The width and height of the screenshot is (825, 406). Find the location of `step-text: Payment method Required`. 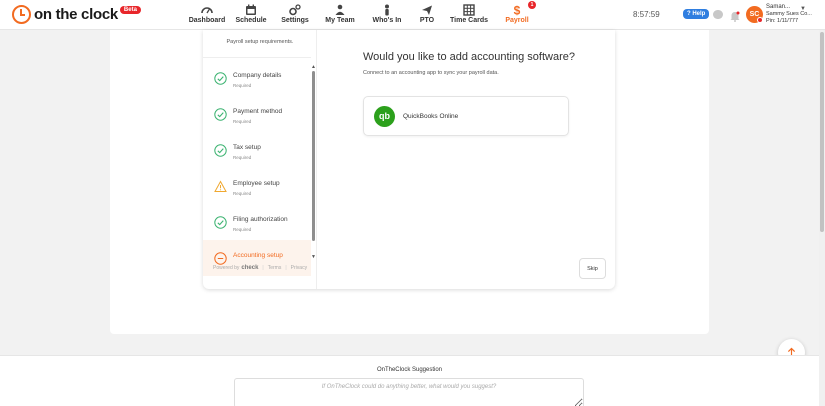

step-text: Payment method Required is located at coordinates (257, 116).